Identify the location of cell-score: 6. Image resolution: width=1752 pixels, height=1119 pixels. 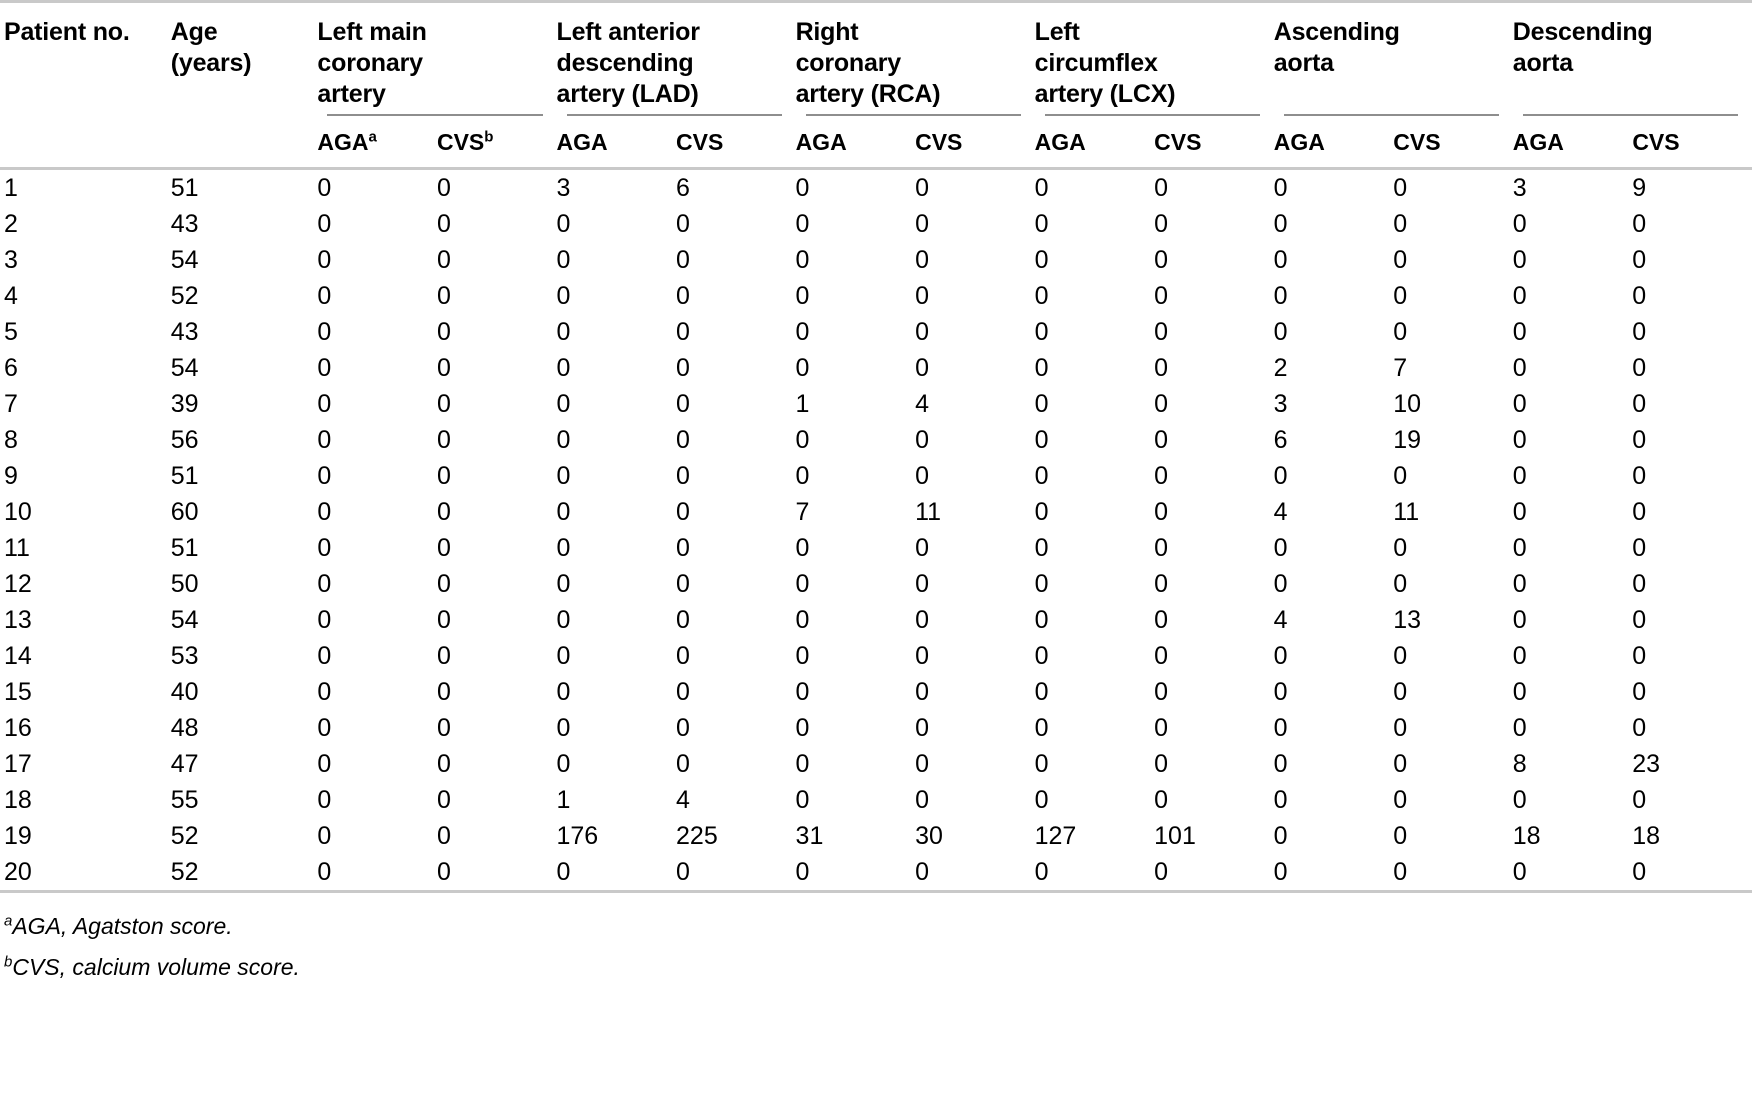
(683, 188).